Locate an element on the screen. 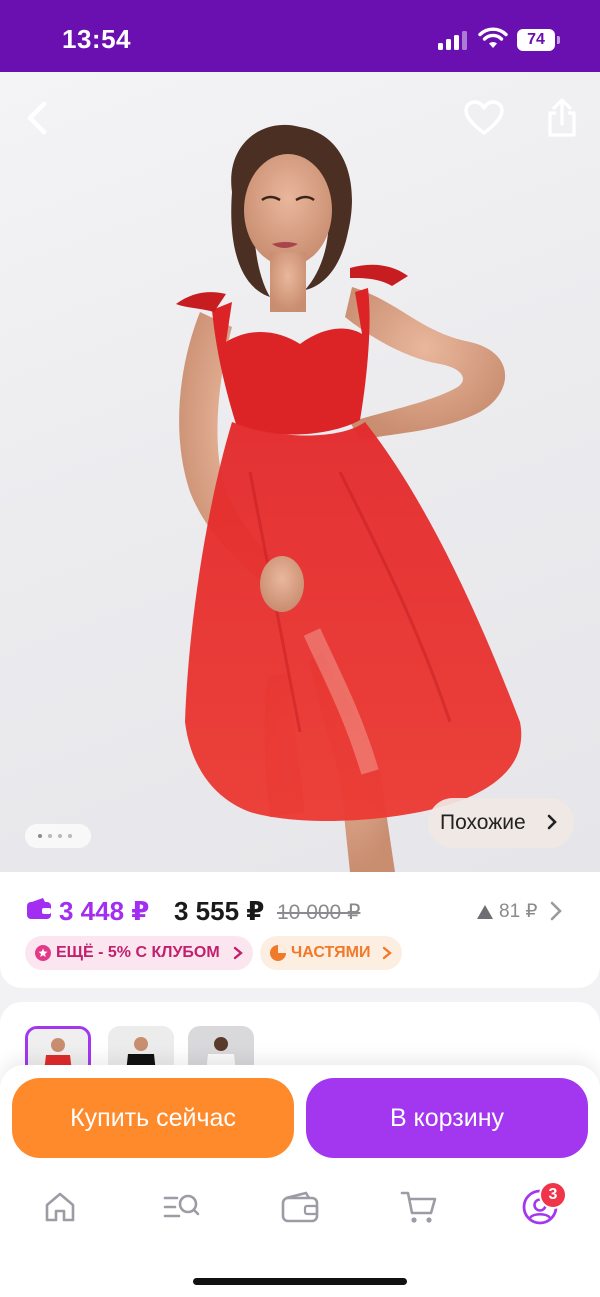  battery-indicator: 74 is located at coordinates (536, 40).